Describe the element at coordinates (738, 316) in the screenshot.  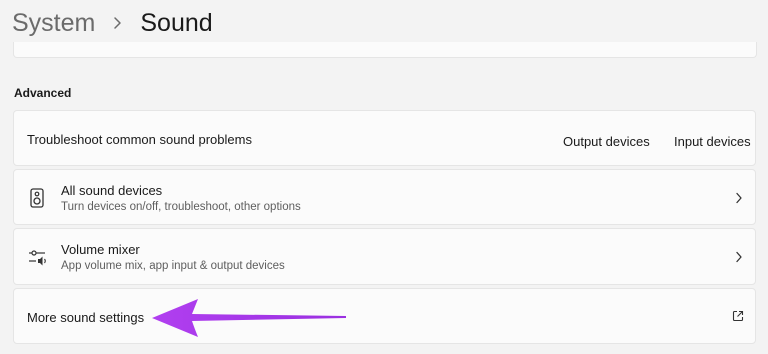
I see `external-link-icon` at that location.